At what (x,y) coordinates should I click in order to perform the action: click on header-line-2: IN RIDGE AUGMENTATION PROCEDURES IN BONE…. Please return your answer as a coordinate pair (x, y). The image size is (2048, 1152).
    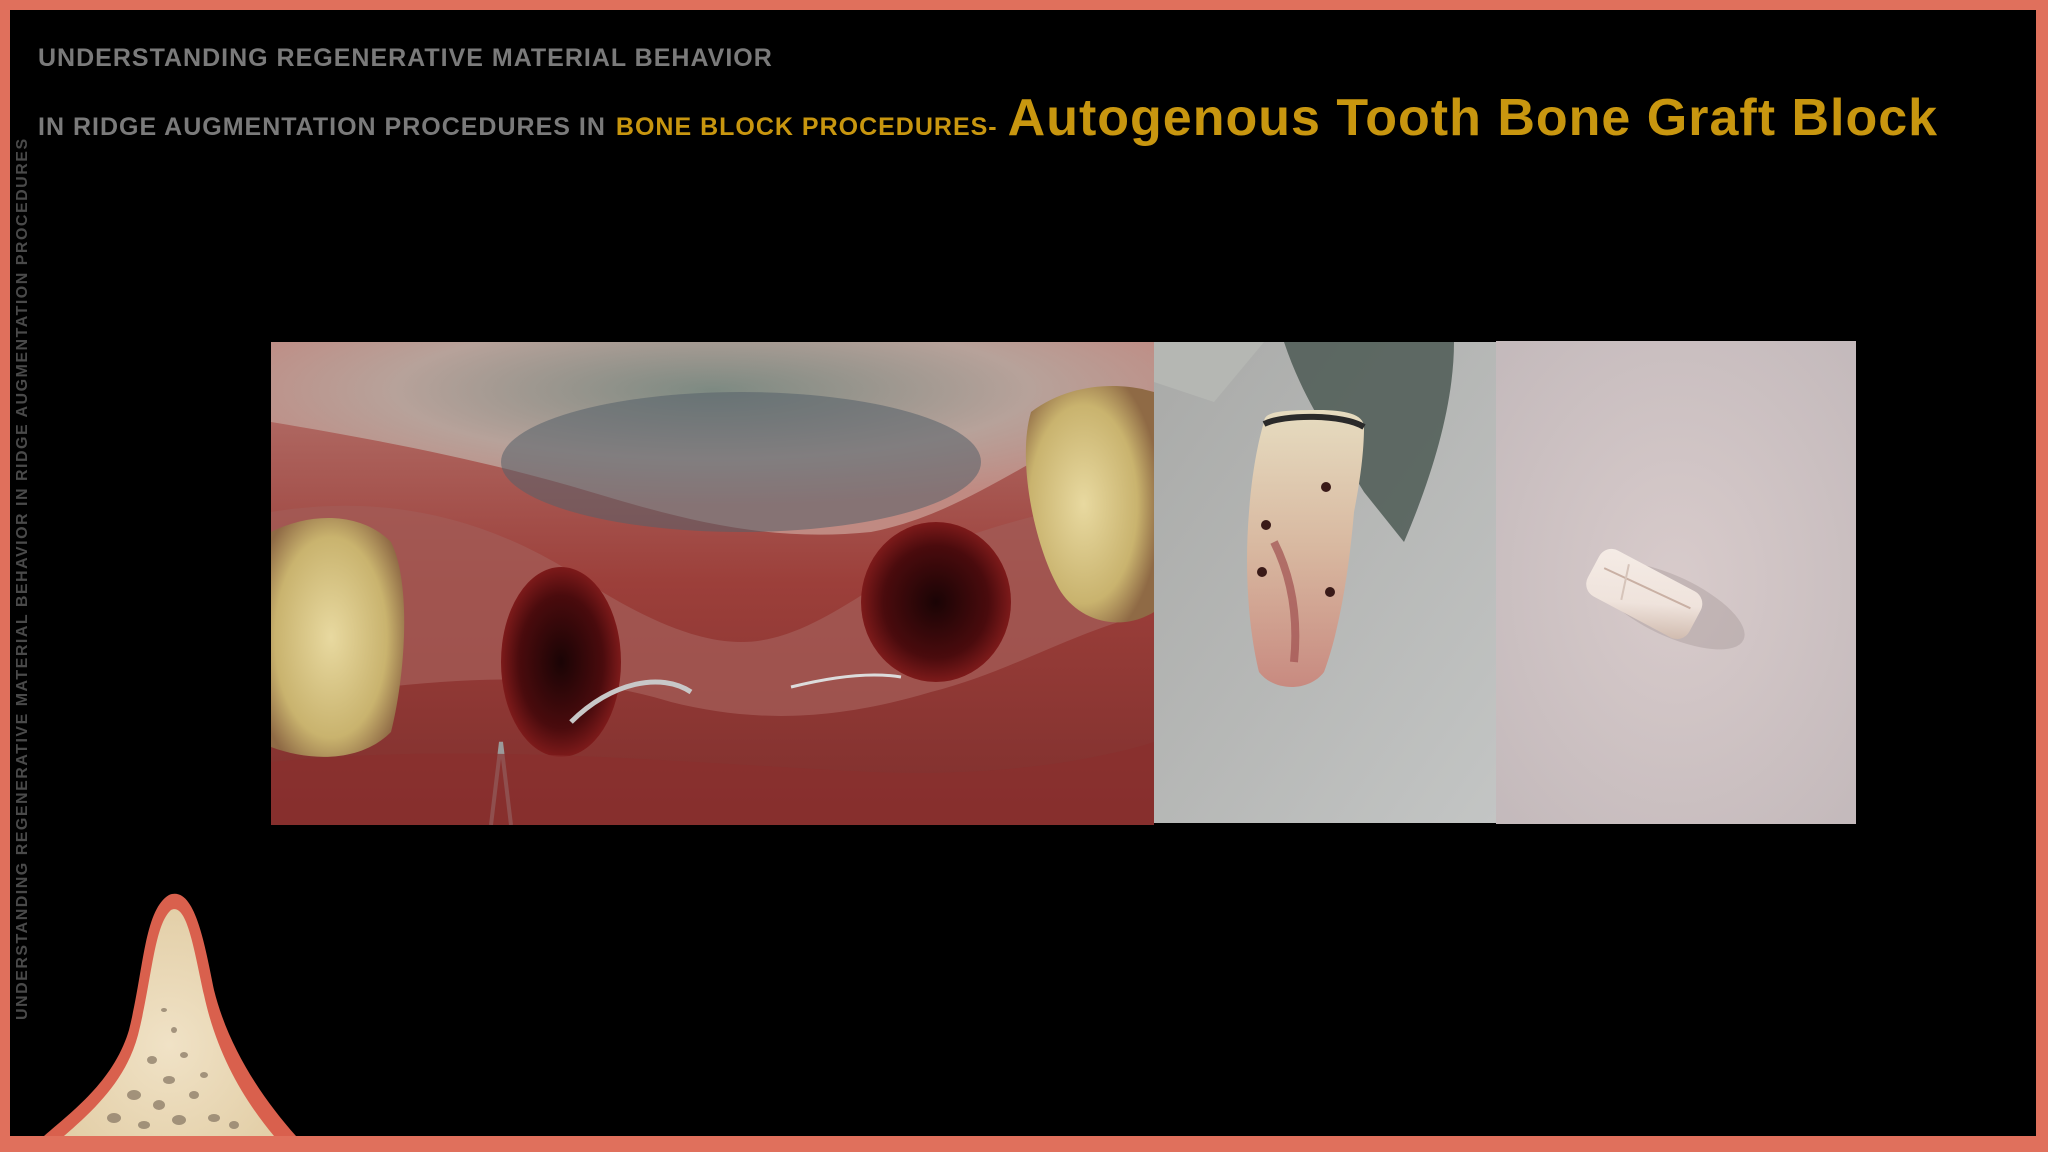
    Looking at the image, I should click on (988, 118).